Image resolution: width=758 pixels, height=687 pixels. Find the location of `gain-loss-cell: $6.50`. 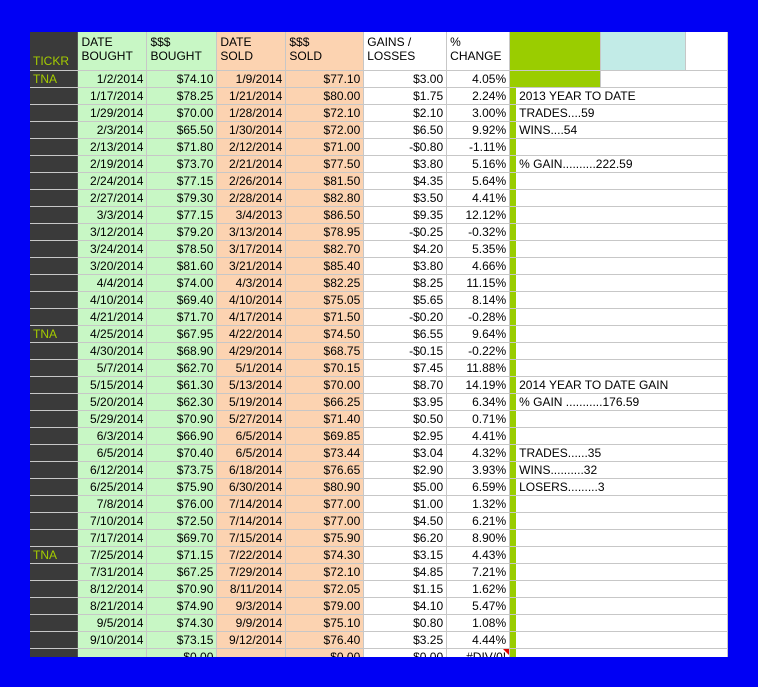

gain-loss-cell: $6.50 is located at coordinates (405, 130).